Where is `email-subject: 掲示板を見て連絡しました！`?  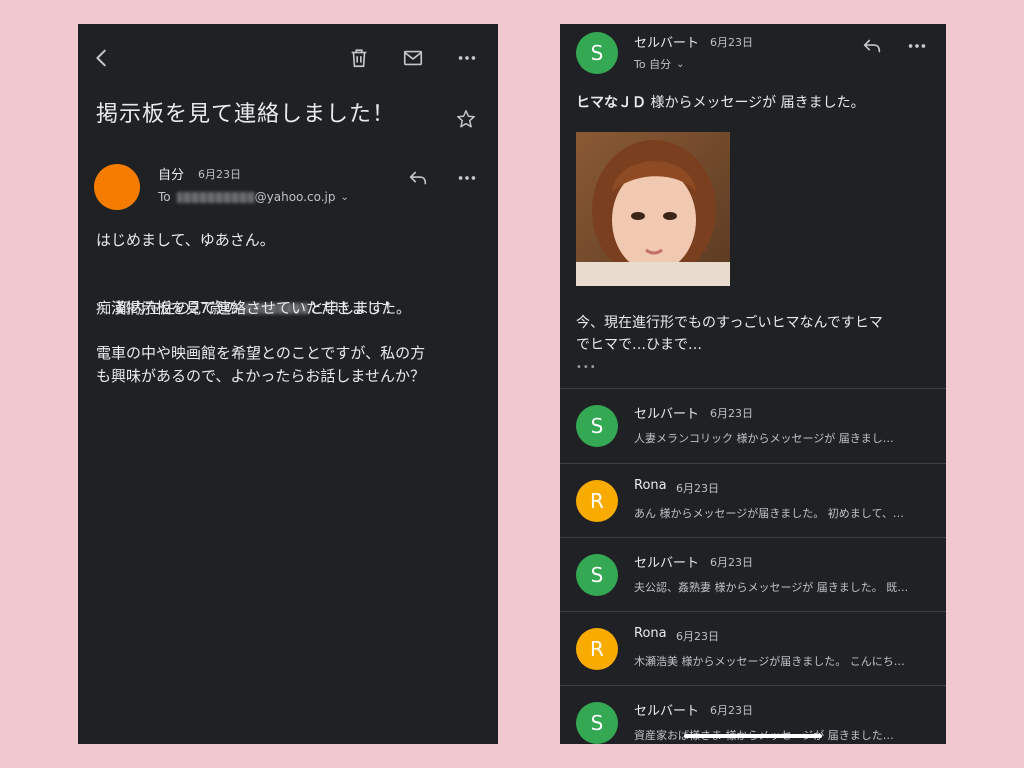 email-subject: 掲示板を見て連絡しました！ is located at coordinates (246, 114).